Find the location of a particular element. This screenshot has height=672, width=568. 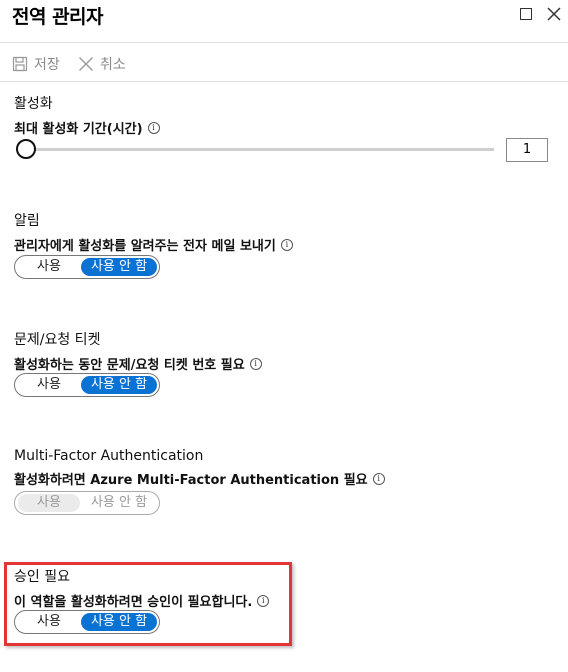

mfa-toggle: 사용 사용 안 함 is located at coordinates (87, 503).